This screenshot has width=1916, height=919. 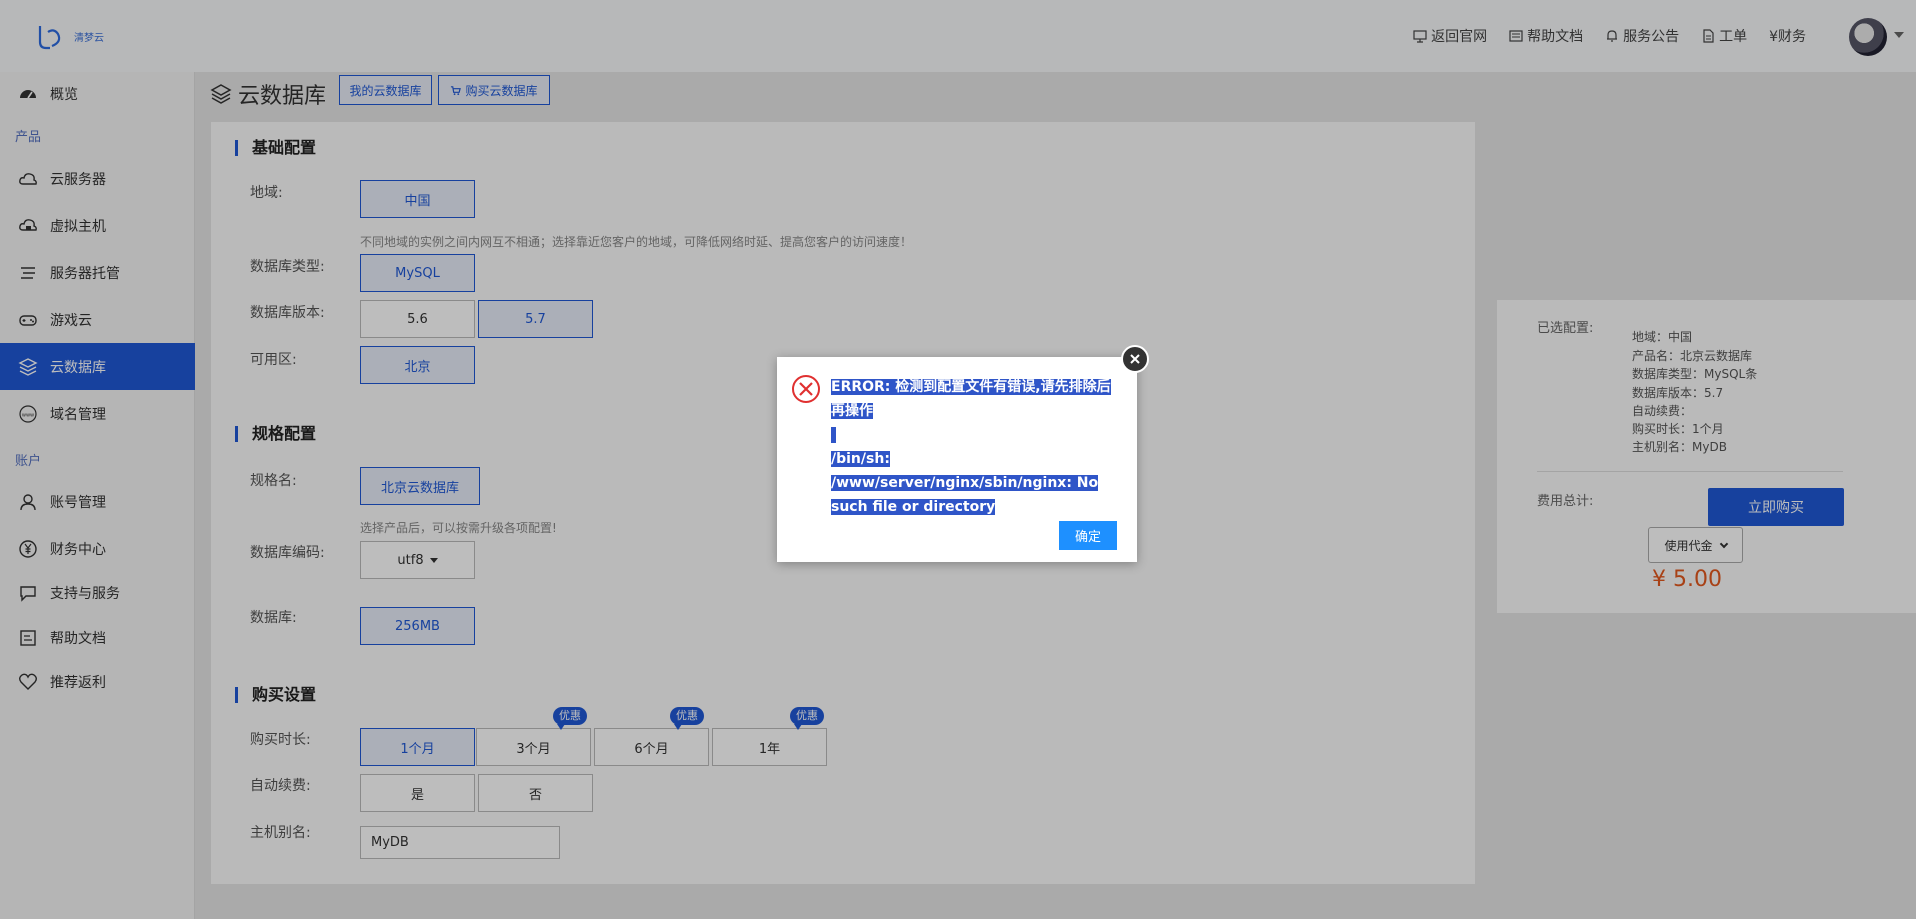 What do you see at coordinates (806, 389) in the screenshot?
I see `error-icon` at bounding box center [806, 389].